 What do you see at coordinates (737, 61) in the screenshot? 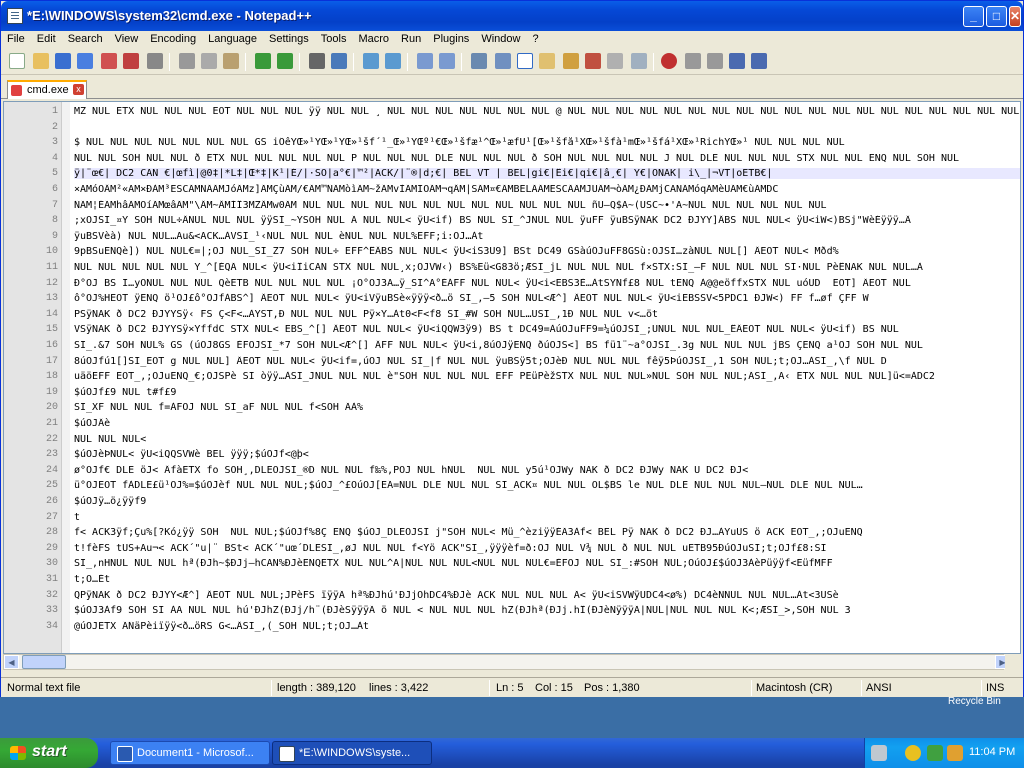
I see `run-macro-multiple-icon` at bounding box center [737, 61].